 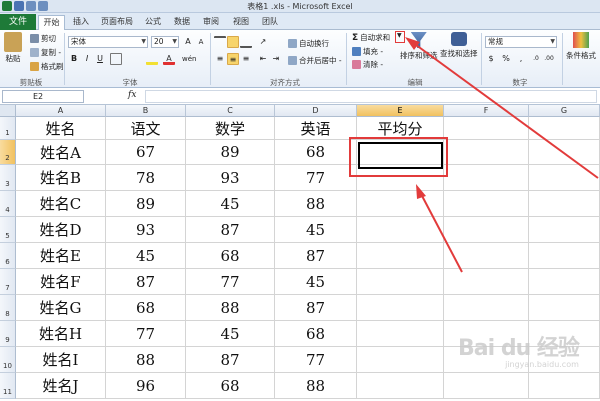 I want to click on row-header-6: 6, so click(x=8, y=256).